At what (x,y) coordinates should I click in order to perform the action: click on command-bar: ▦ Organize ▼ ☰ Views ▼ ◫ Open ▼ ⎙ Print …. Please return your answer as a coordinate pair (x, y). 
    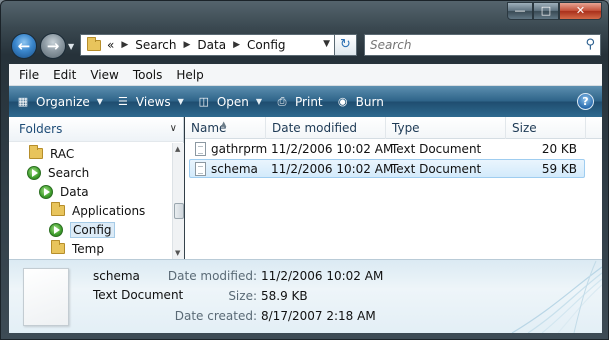
    Looking at the image, I should click on (305, 101).